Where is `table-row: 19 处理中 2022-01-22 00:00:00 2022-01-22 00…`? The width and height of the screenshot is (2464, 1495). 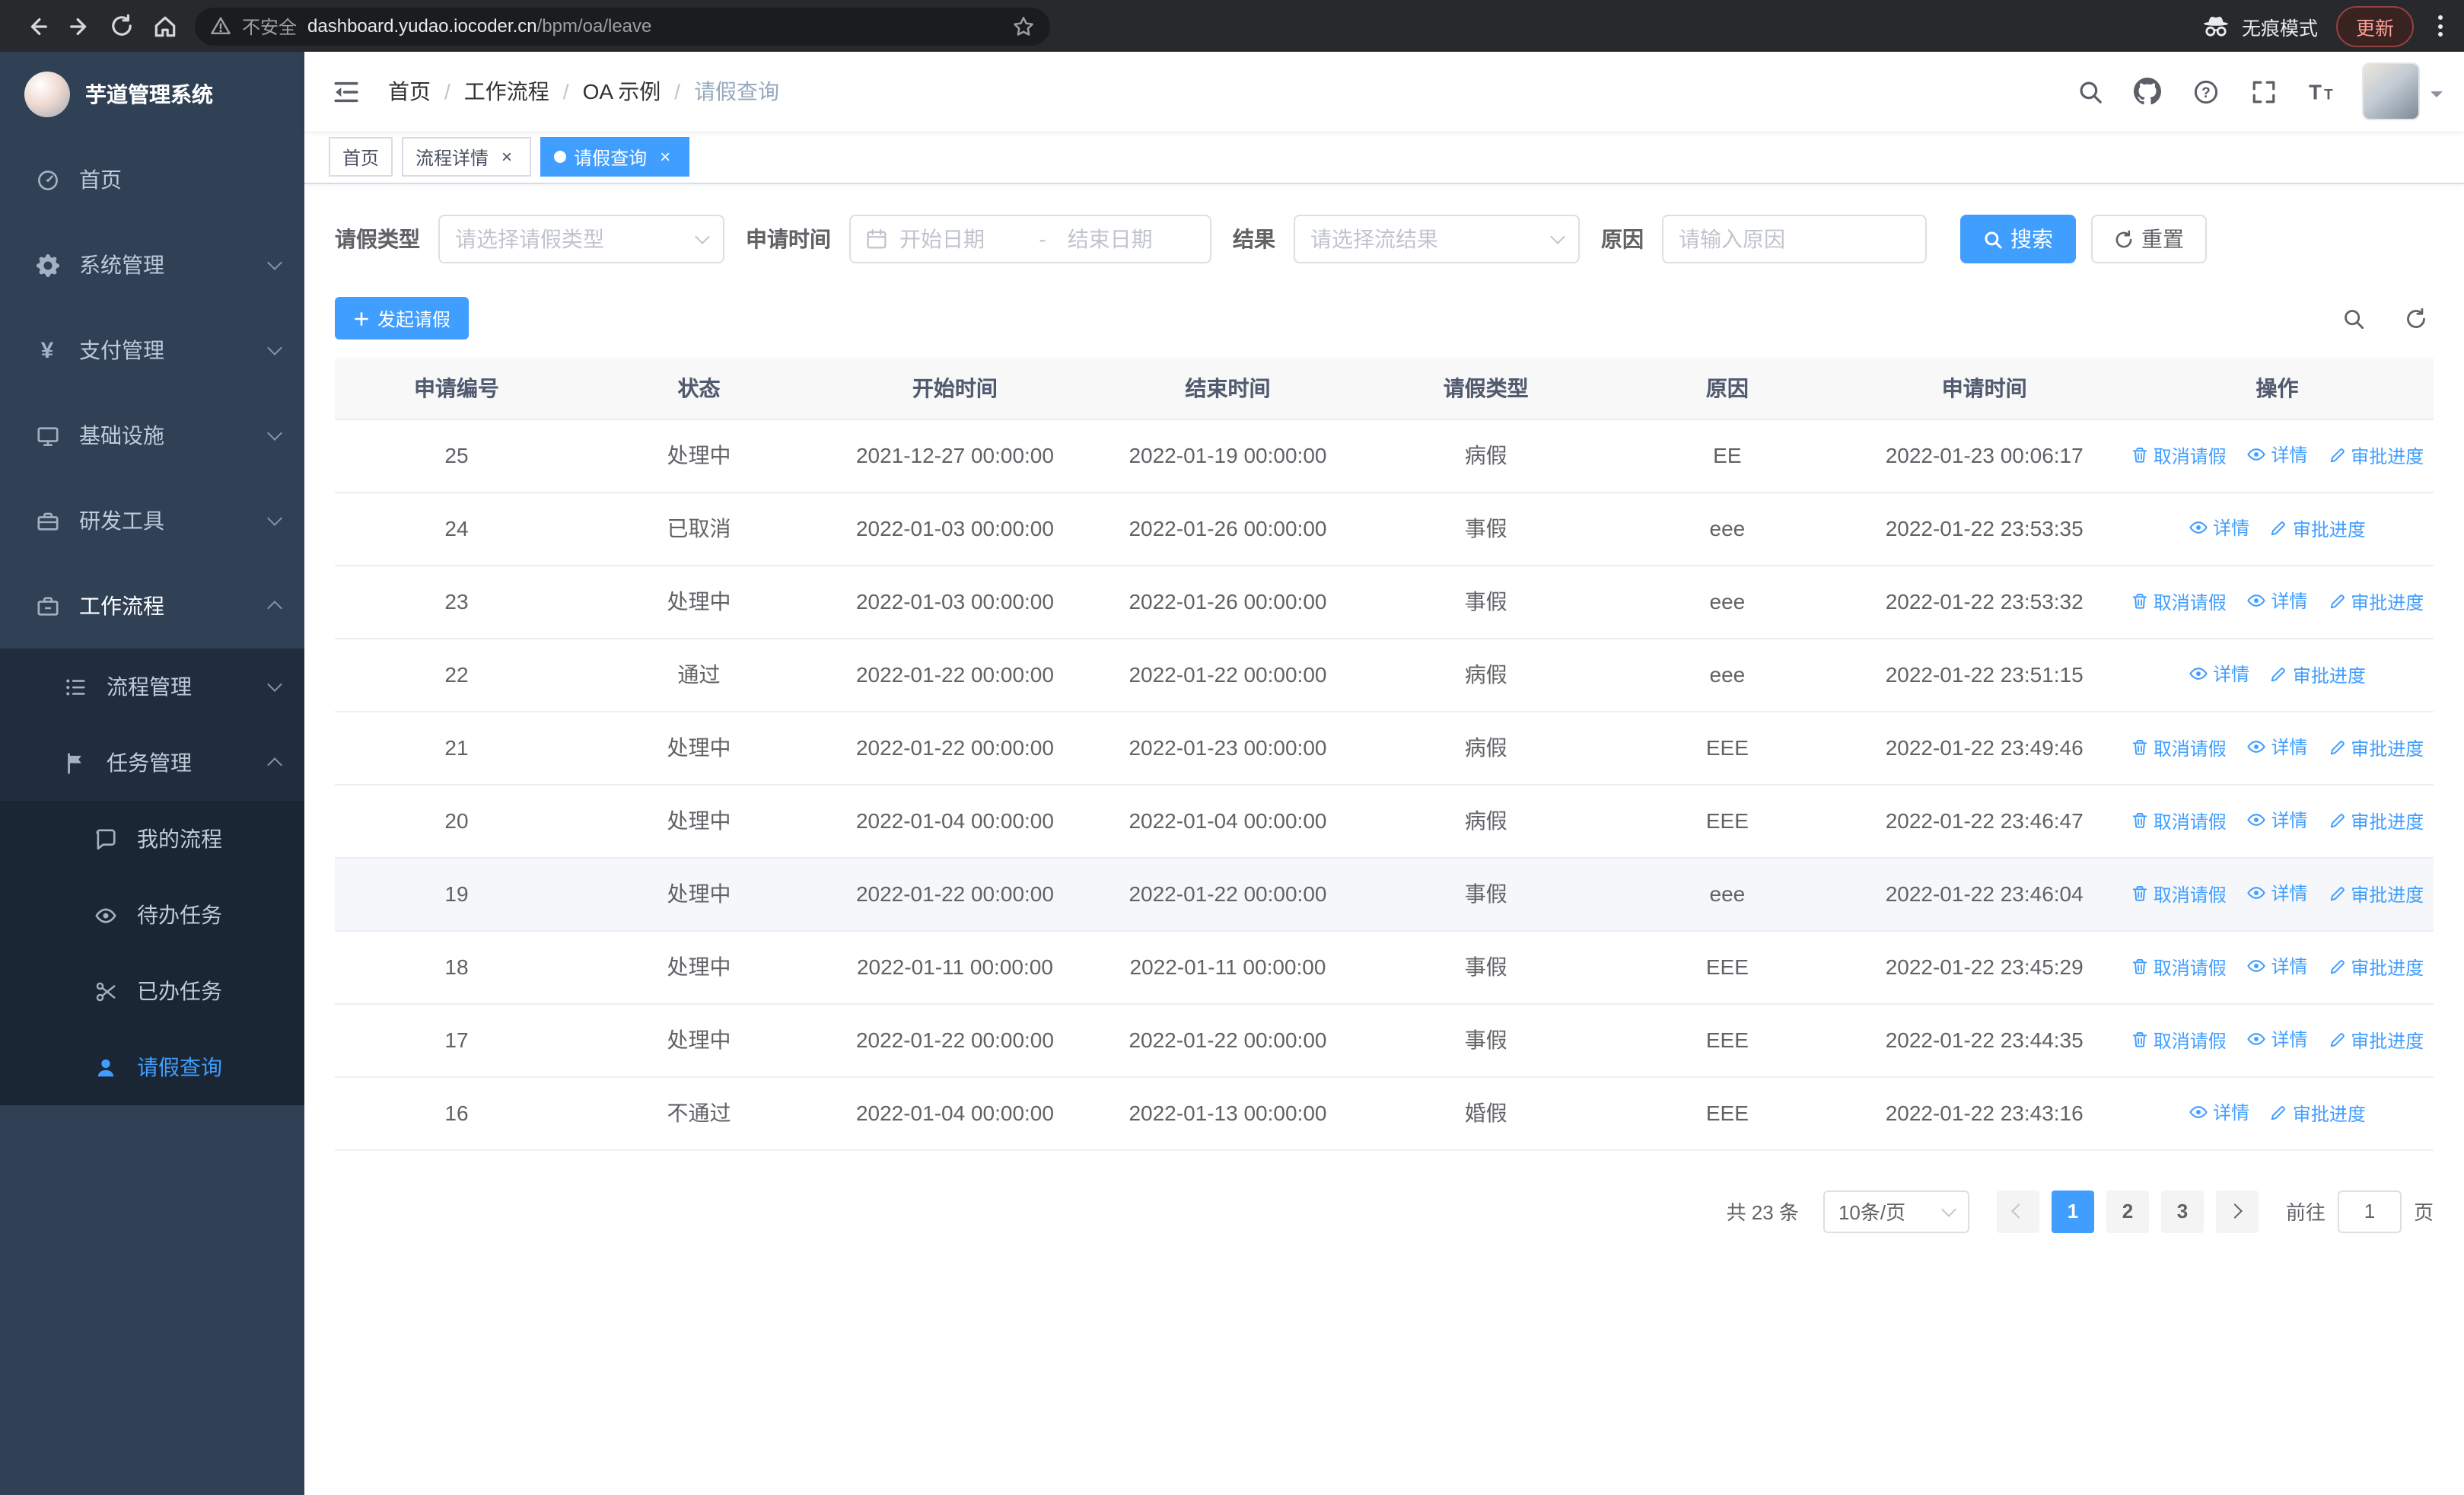 table-row: 19 处理中 2022-01-22 00:00:00 2022-01-22 00… is located at coordinates (1384, 894).